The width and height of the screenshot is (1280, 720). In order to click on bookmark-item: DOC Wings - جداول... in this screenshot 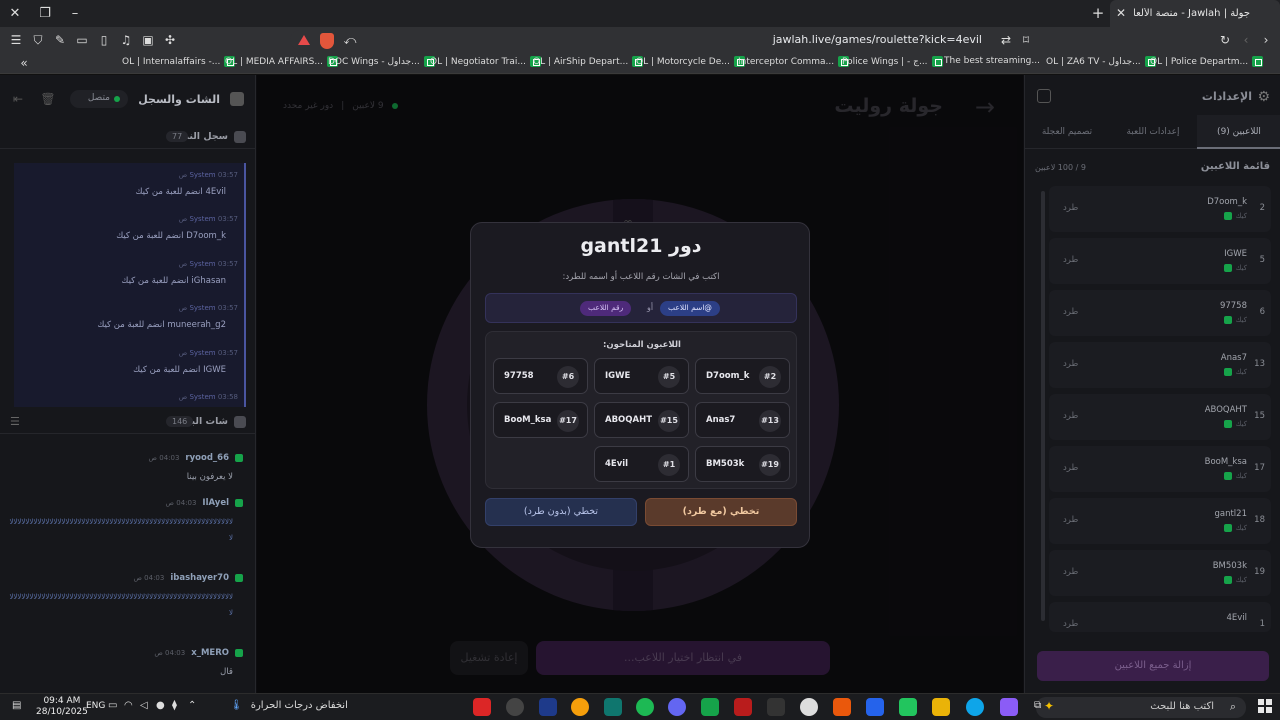, I will do `click(381, 61)`.